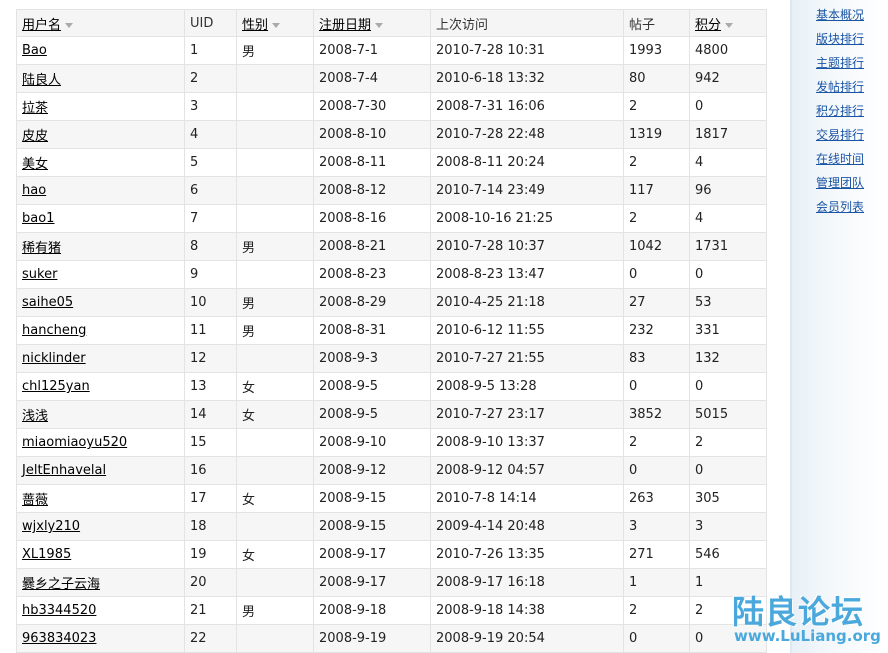 The width and height of the screenshot is (888, 653). Describe the element at coordinates (656, 190) in the screenshot. I see `cell-posts: 117` at that location.